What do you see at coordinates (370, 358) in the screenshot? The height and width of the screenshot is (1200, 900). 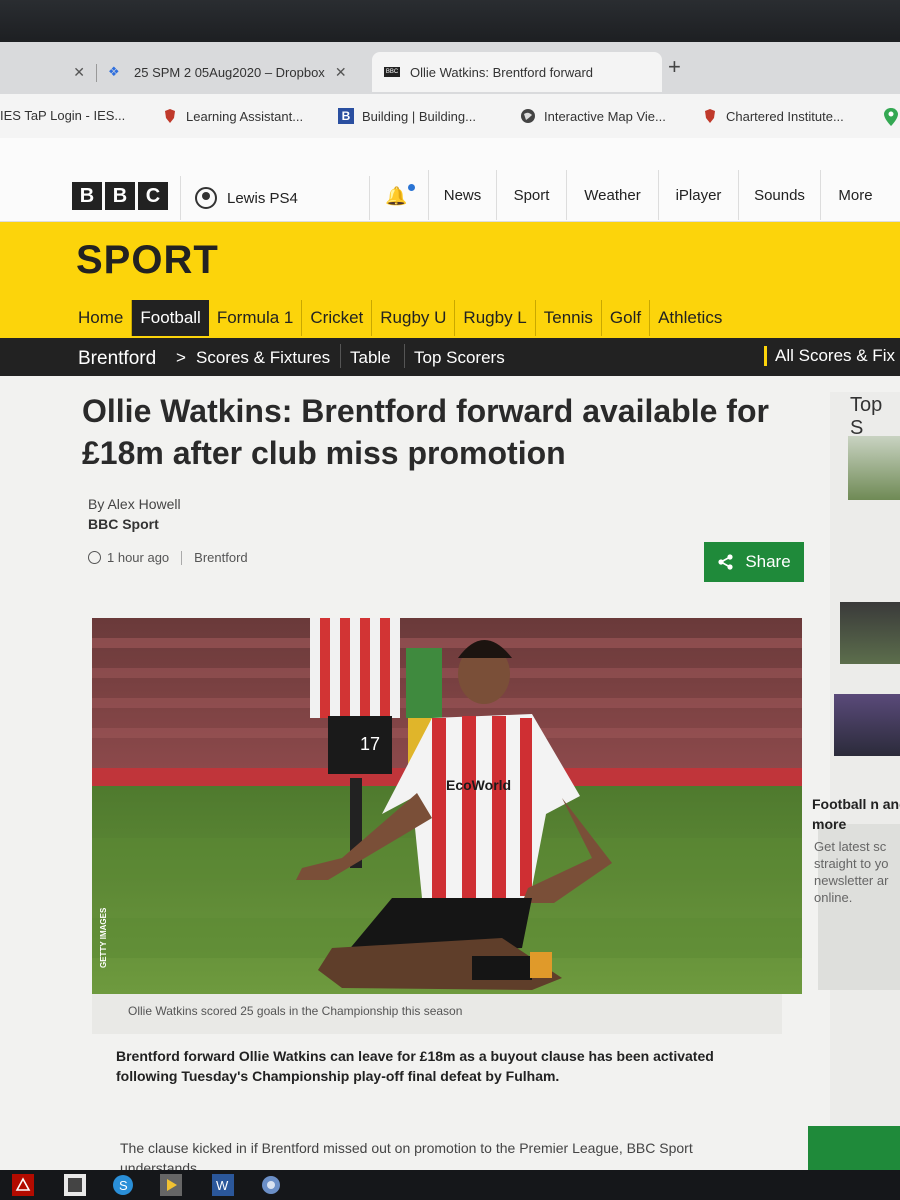 I see `table-link: Table` at bounding box center [370, 358].